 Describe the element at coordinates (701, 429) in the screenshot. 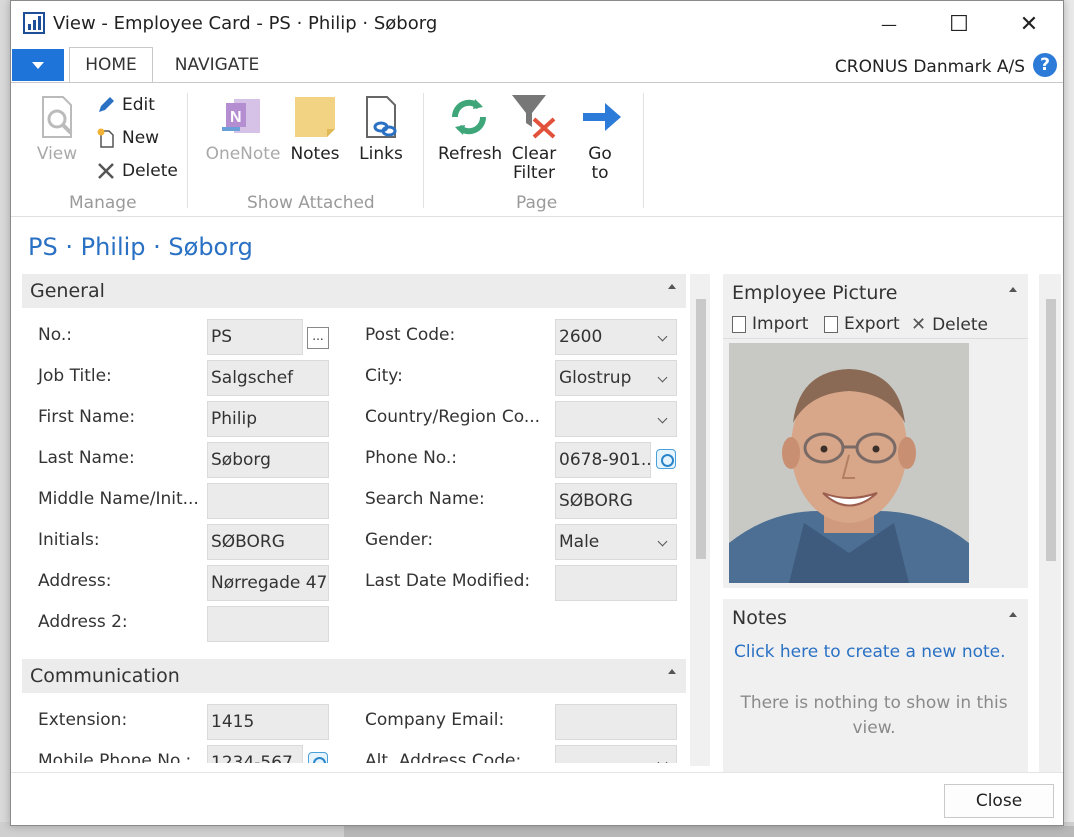

I see `main-scrollbar-thumb` at that location.